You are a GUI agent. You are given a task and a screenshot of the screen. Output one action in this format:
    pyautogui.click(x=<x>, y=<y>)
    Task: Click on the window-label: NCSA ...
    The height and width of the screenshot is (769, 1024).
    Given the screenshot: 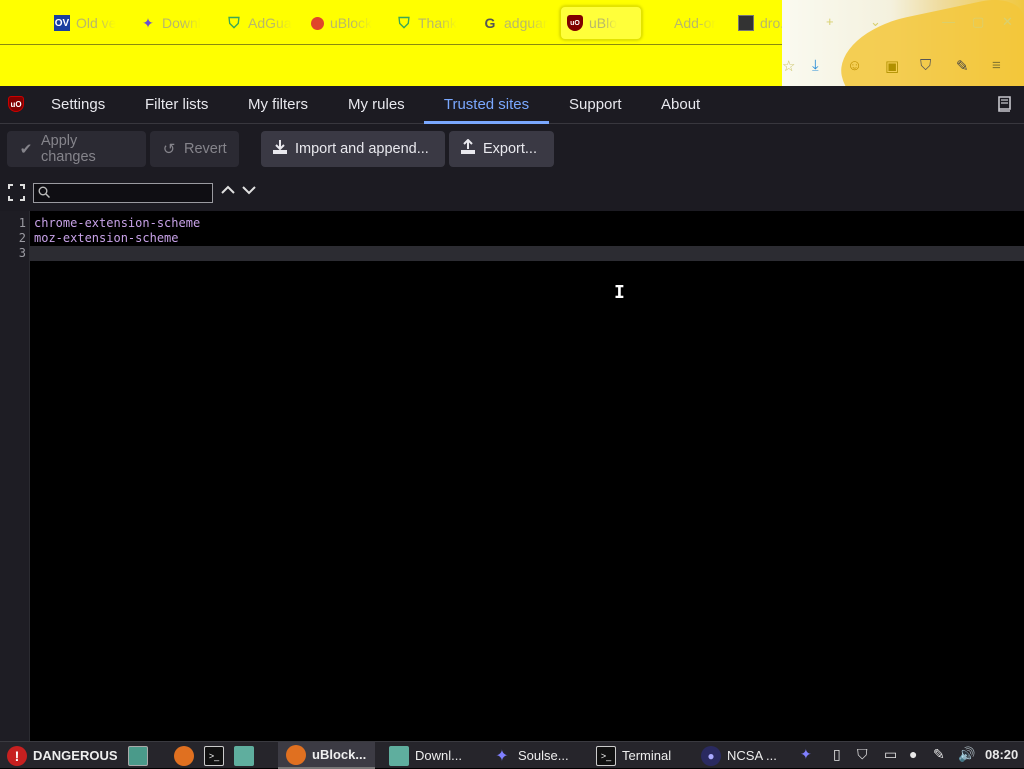 What is the action you would take?
    pyautogui.click(x=752, y=755)
    